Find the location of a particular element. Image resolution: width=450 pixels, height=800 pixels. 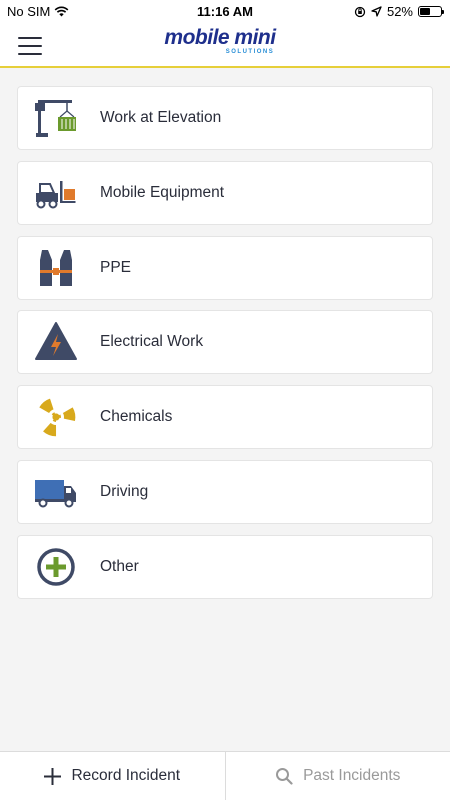

past-incidents-label: Past Incidents is located at coordinates (352, 775).